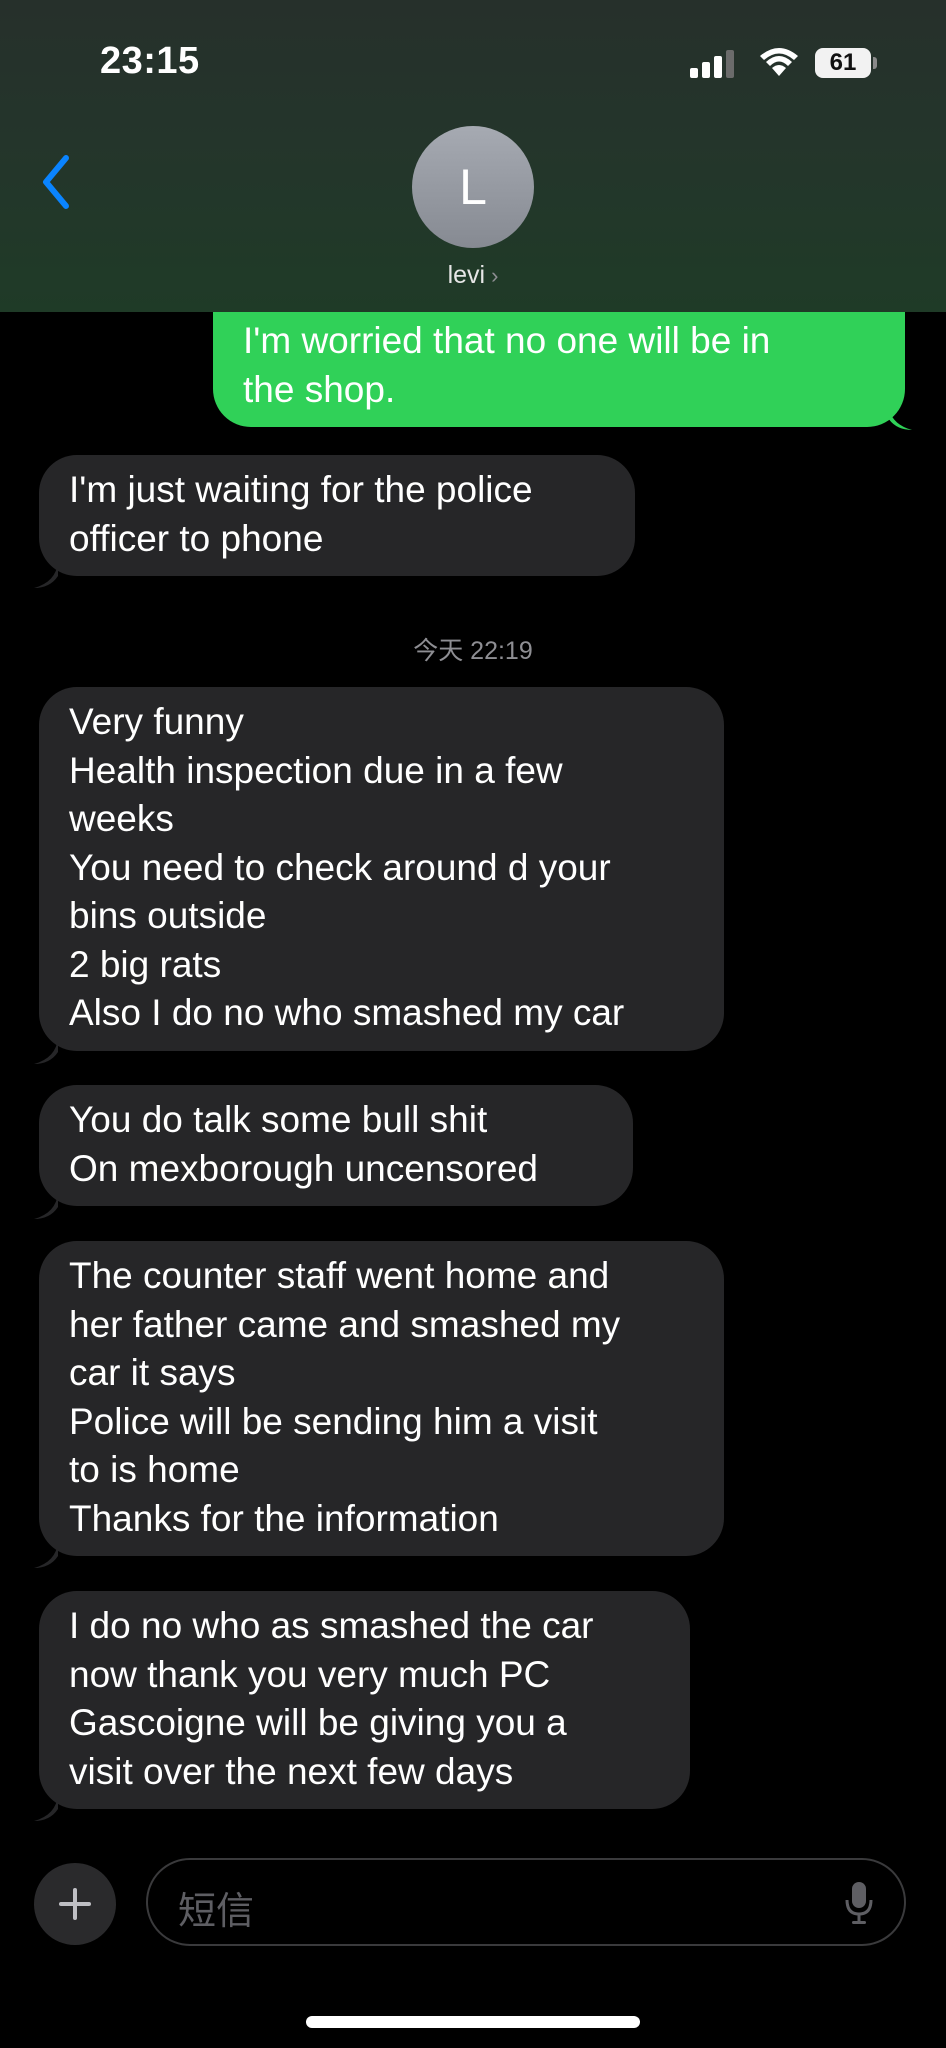  I want to click on status-time: 23:15, so click(150, 61).